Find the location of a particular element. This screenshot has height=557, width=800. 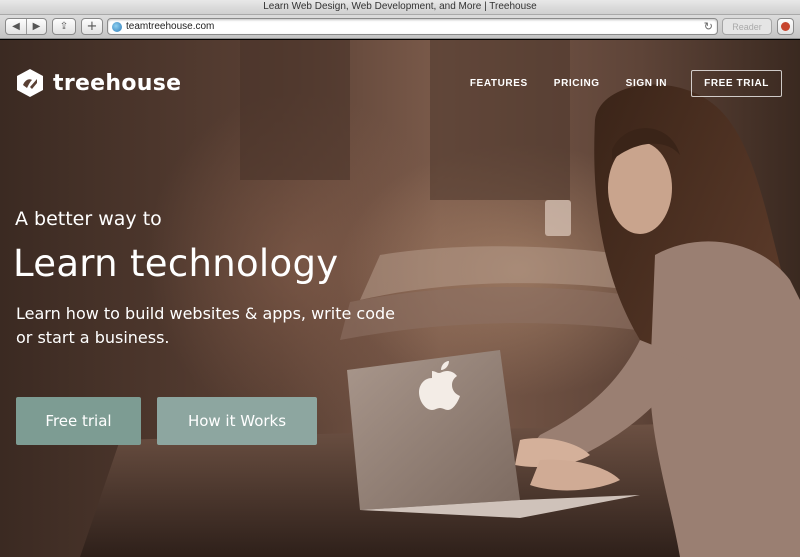

forward-arrow-icon: ▶ is located at coordinates (36, 26).